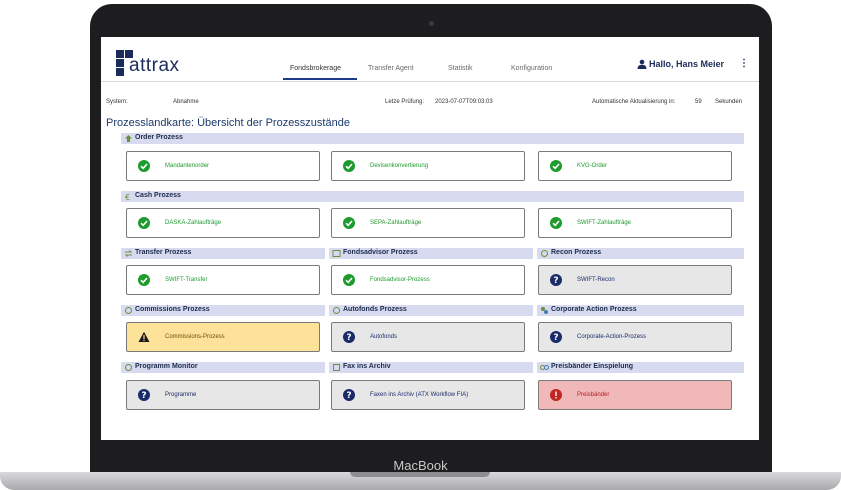 Image resolution: width=841 pixels, height=490 pixels. I want to click on corporate-action-icon, so click(544, 310).